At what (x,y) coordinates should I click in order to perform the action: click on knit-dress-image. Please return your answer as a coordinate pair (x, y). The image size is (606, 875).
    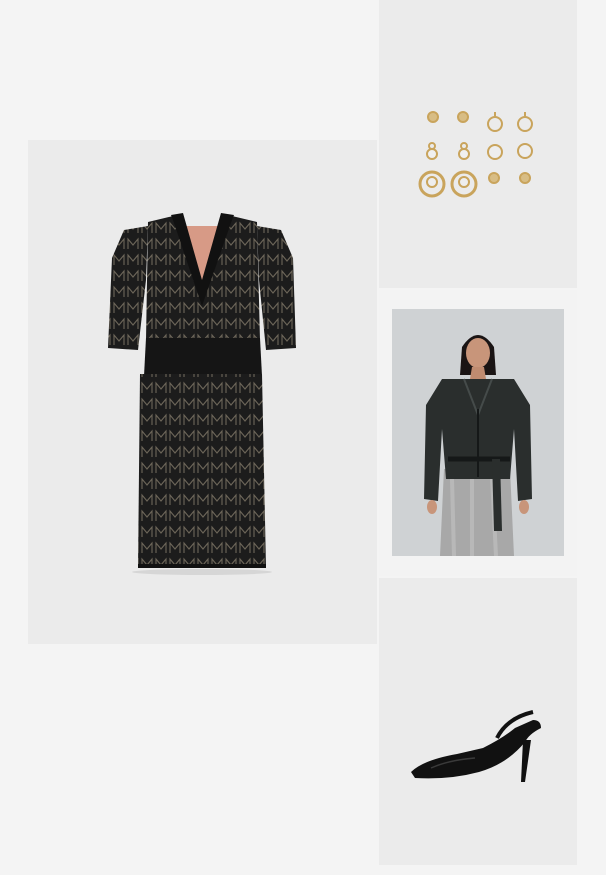
    Looking at the image, I should click on (202, 394).